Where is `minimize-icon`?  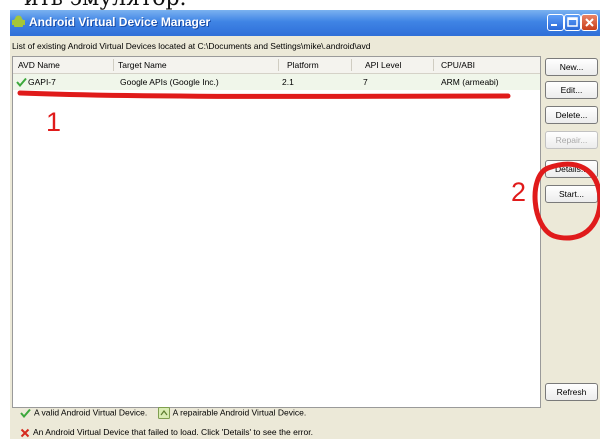 minimize-icon is located at coordinates (554, 25).